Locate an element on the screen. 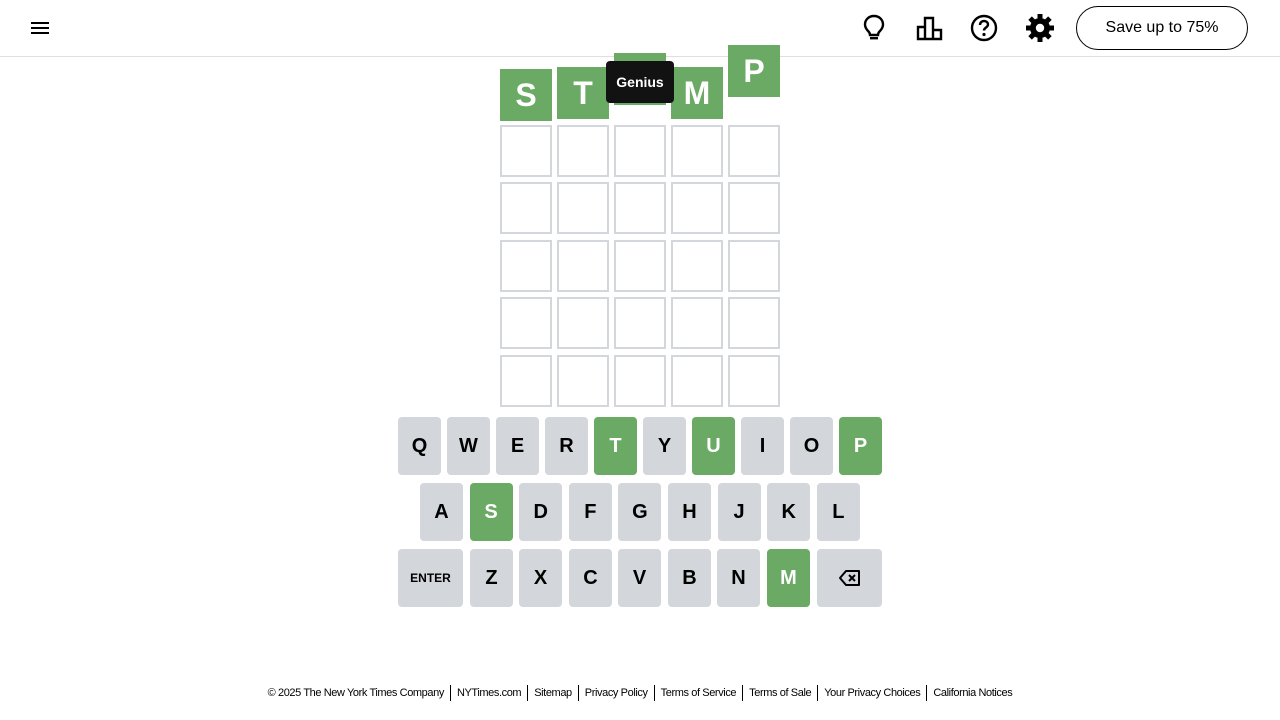 This screenshot has width=1280, height=720. key-g: G is located at coordinates (640, 512).